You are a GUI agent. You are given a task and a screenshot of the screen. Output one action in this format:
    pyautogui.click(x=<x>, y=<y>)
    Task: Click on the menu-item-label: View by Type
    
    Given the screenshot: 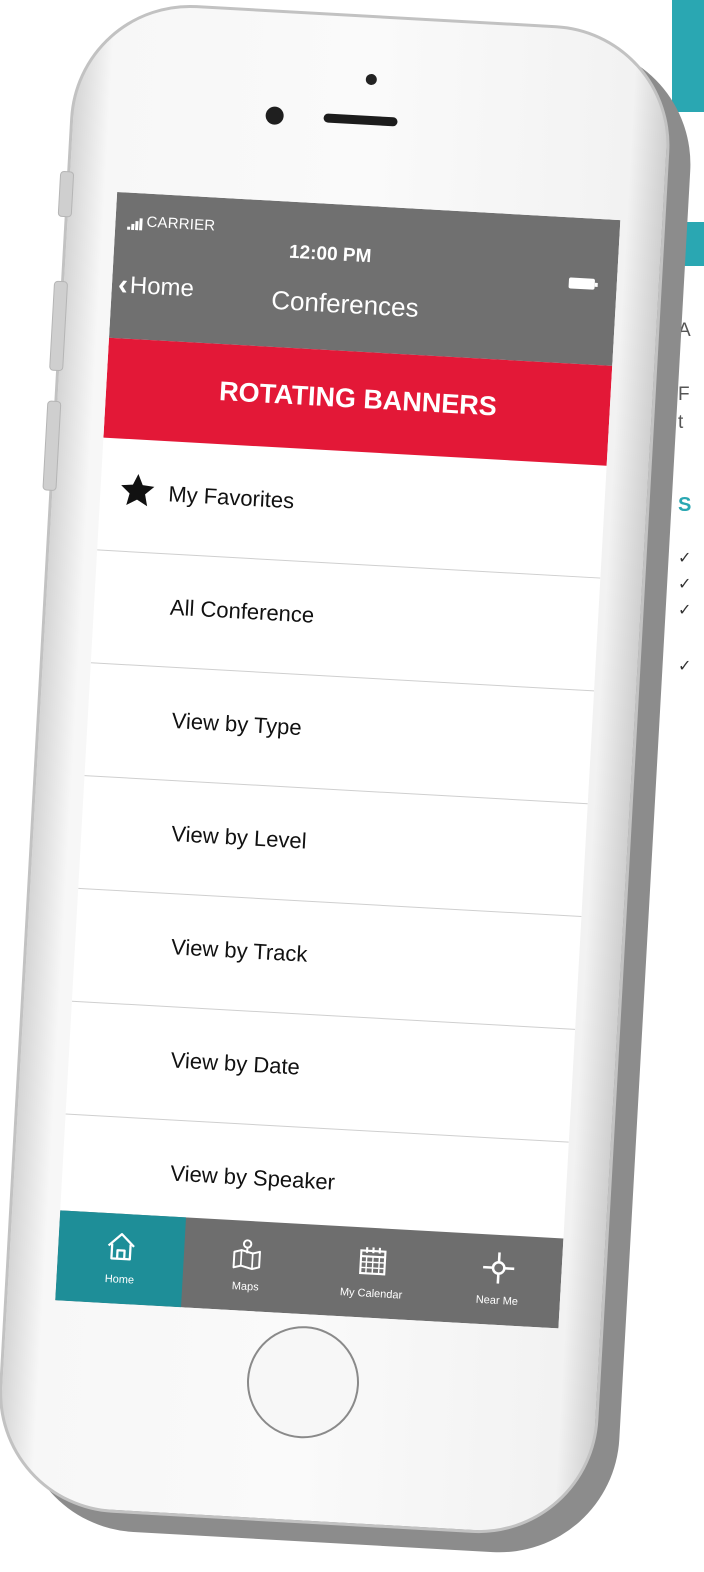 What is the action you would take?
    pyautogui.click(x=237, y=724)
    